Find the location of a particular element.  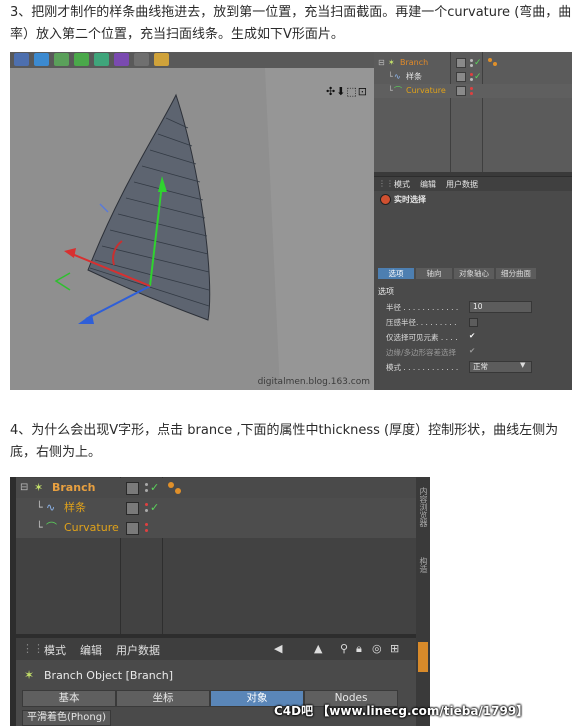

cube-tool-icon is located at coordinates (21, 59).